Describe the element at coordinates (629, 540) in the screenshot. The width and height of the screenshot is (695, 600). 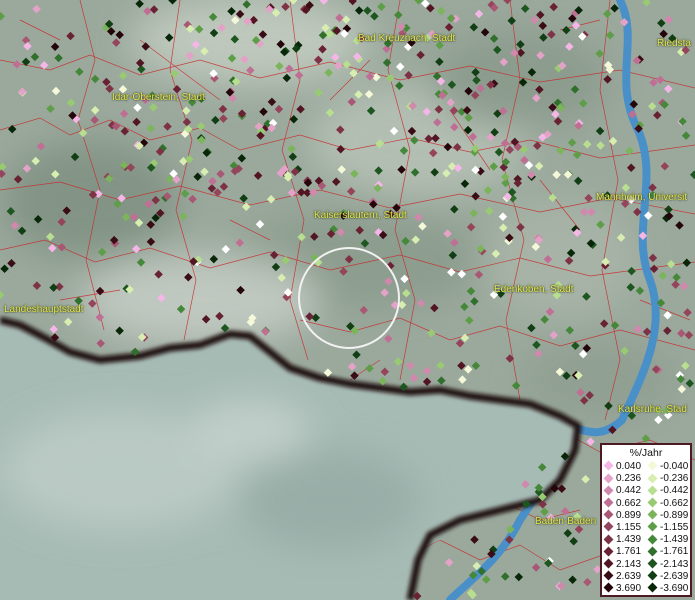
I see `legend-value: 1.439` at that location.